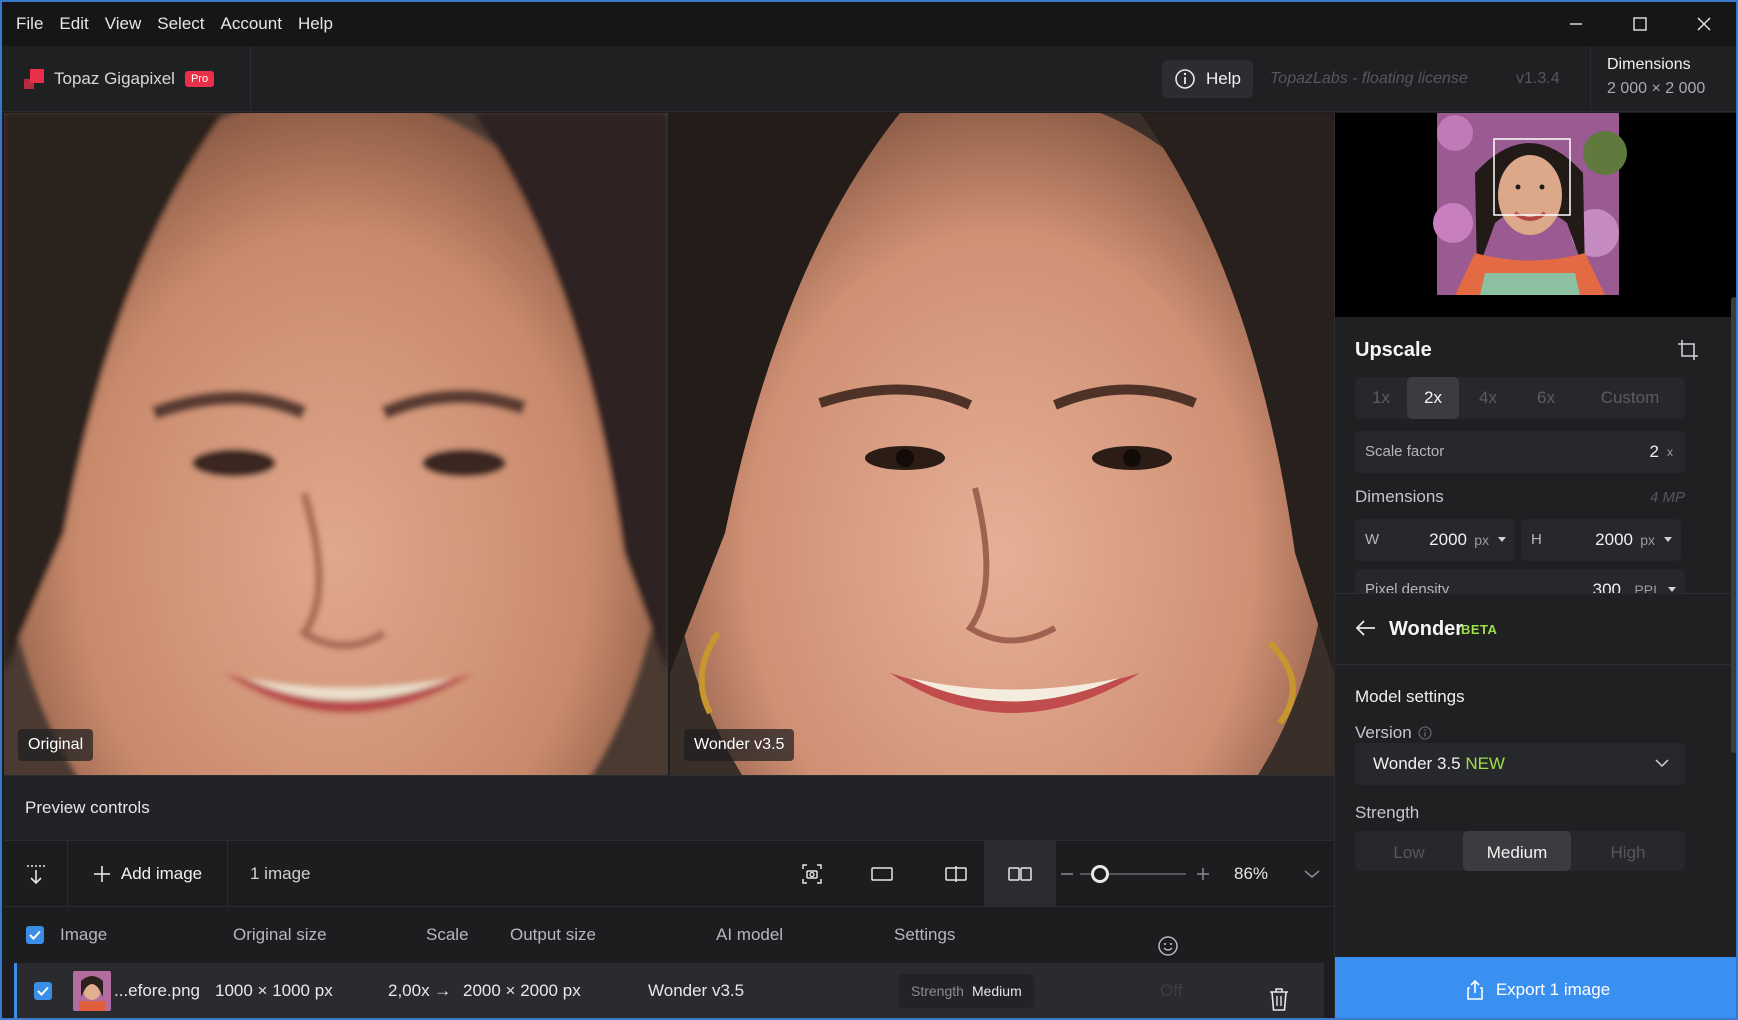 The height and width of the screenshot is (1020, 1738). What do you see at coordinates (924, 935) in the screenshot?
I see `col-settings: Settings` at bounding box center [924, 935].